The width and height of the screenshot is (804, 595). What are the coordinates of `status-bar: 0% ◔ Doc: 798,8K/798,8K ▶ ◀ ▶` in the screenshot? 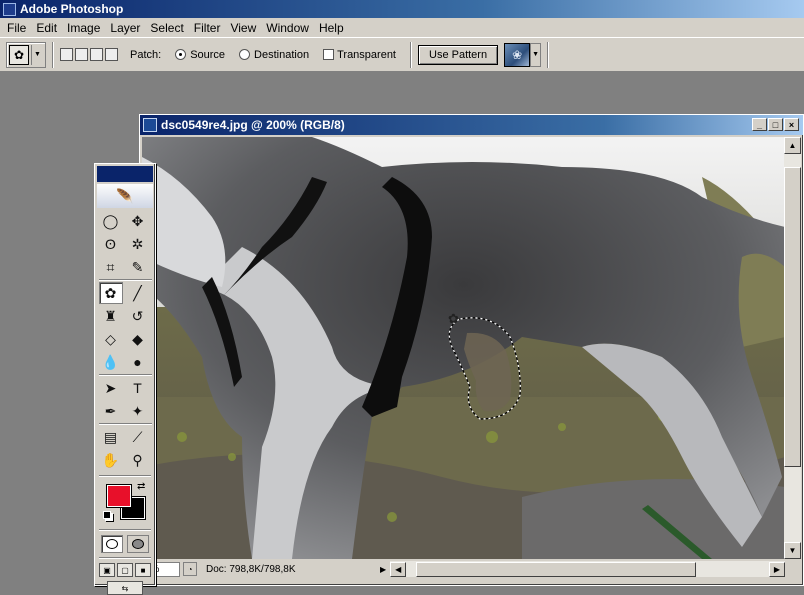 It's located at (463, 569).